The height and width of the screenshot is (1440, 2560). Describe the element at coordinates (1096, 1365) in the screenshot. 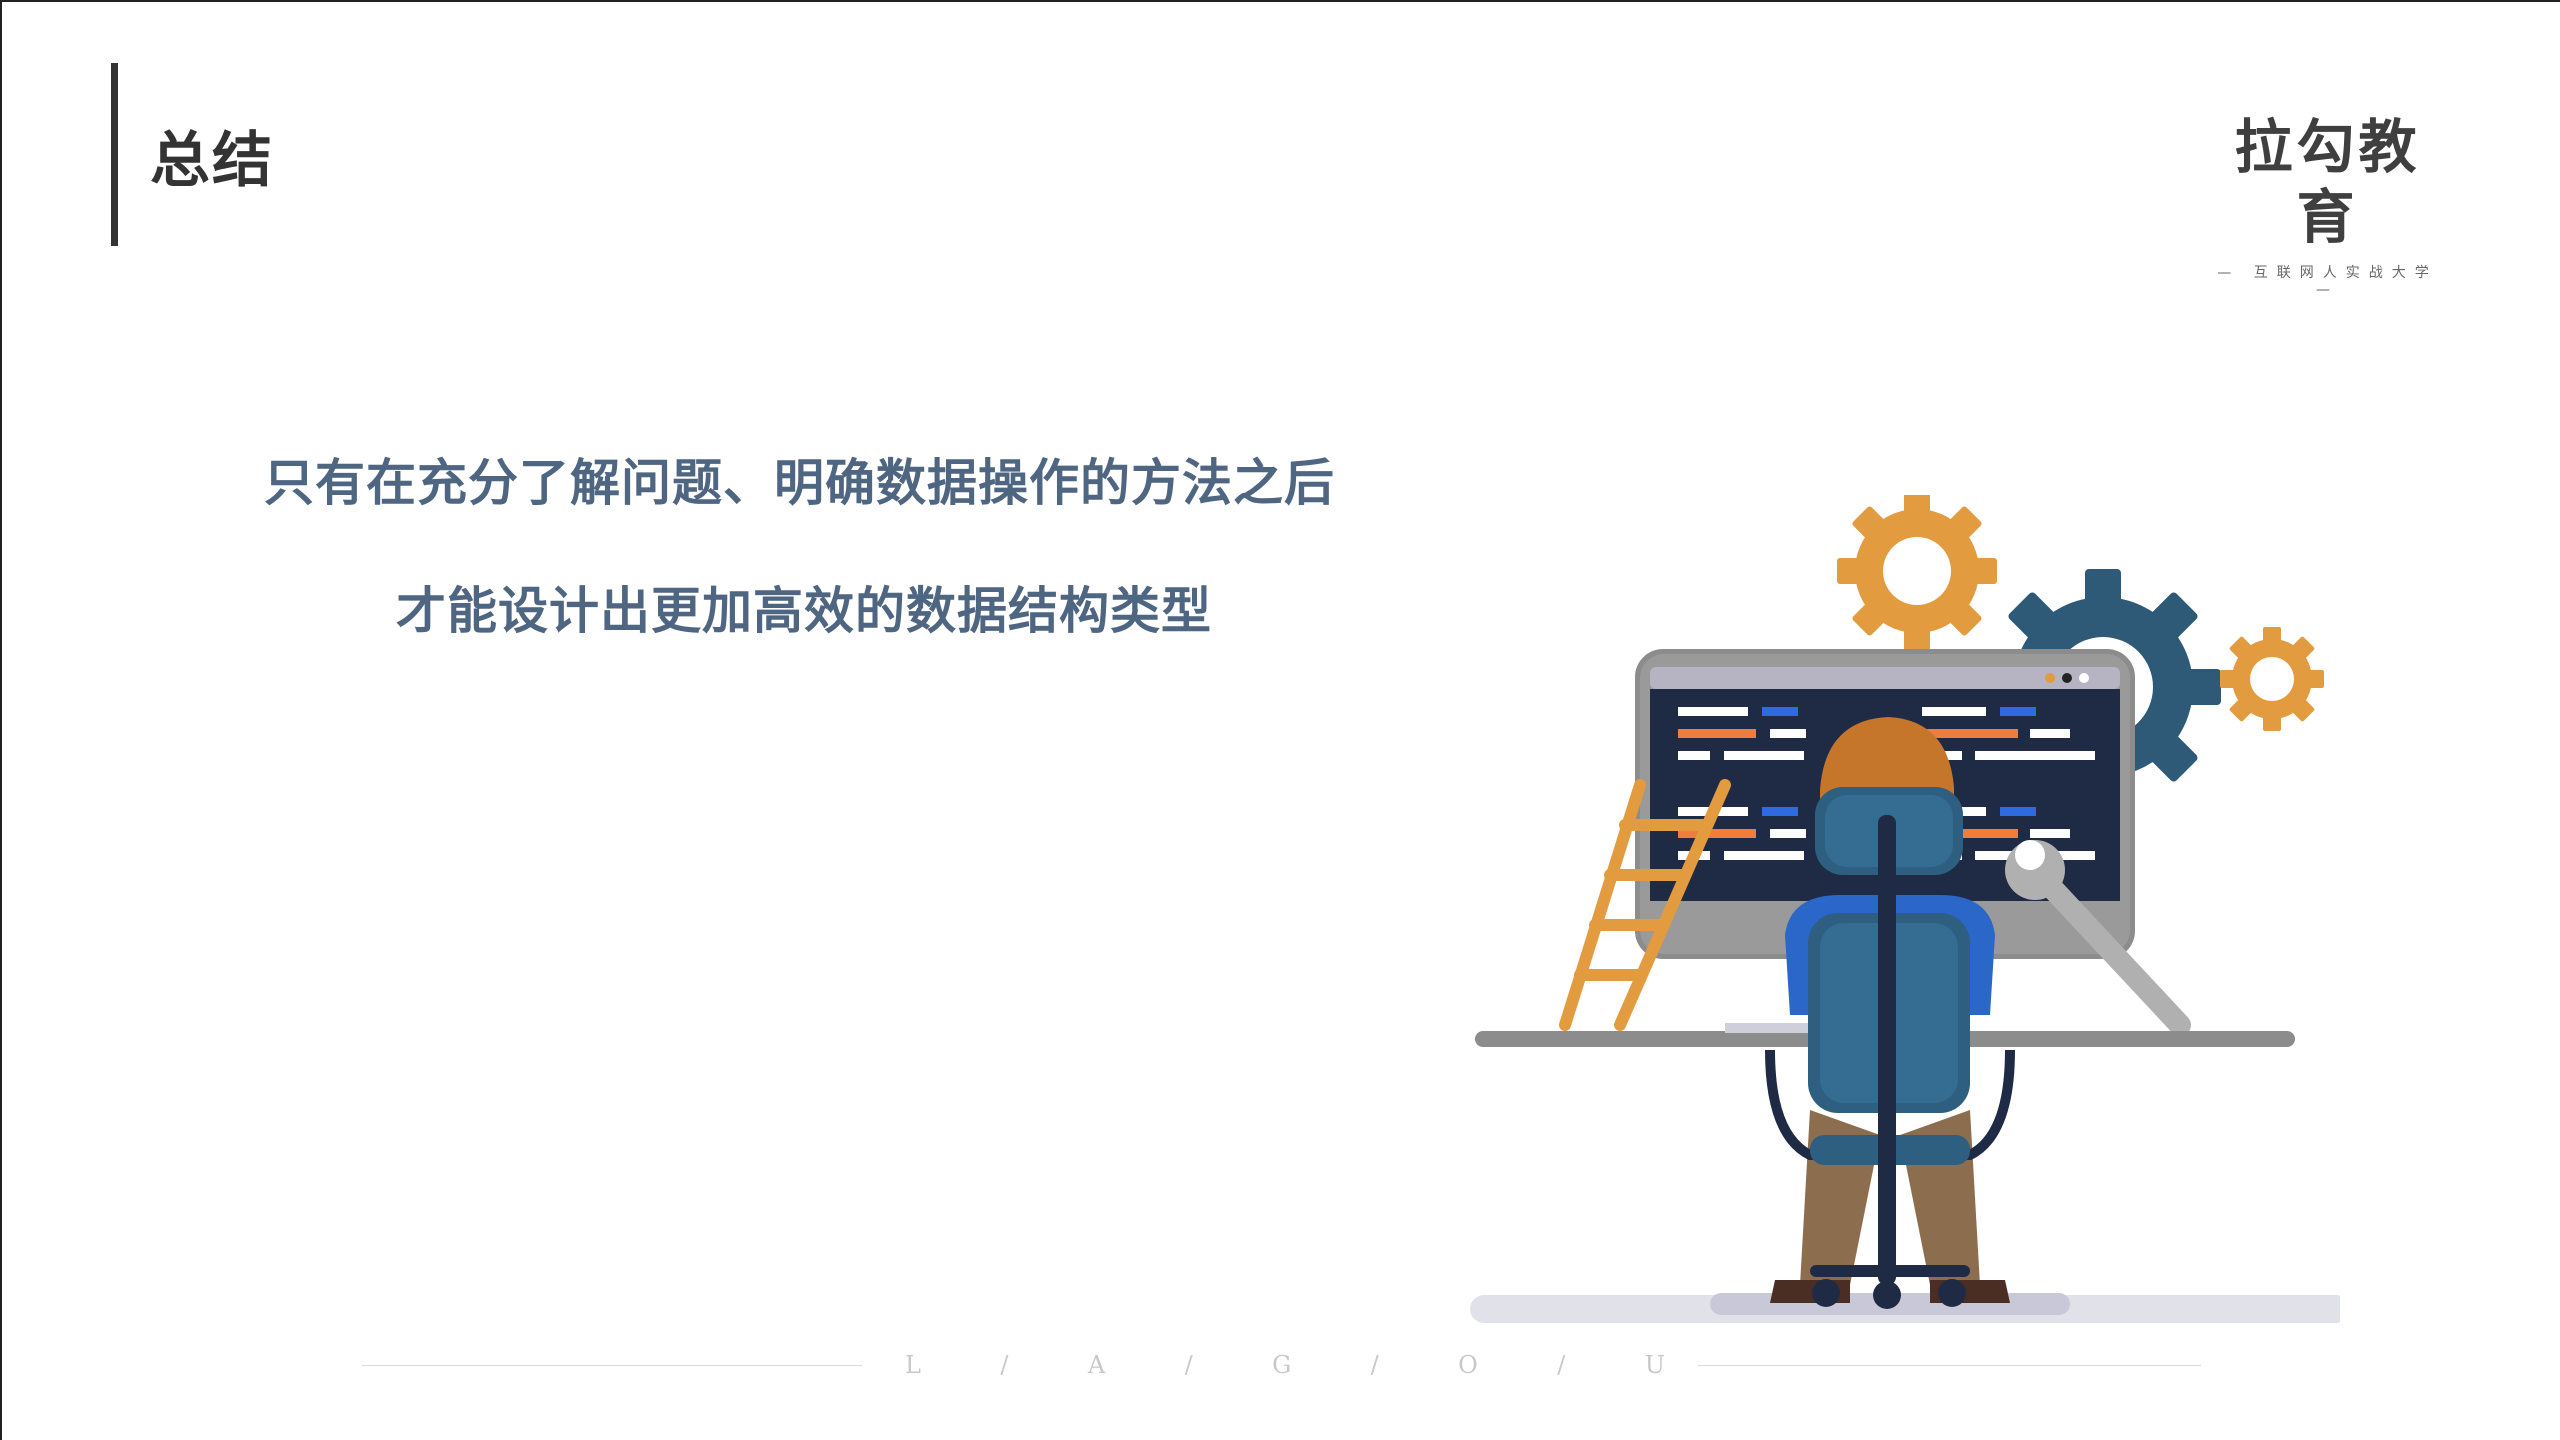

I see `footer-letter: A` at that location.